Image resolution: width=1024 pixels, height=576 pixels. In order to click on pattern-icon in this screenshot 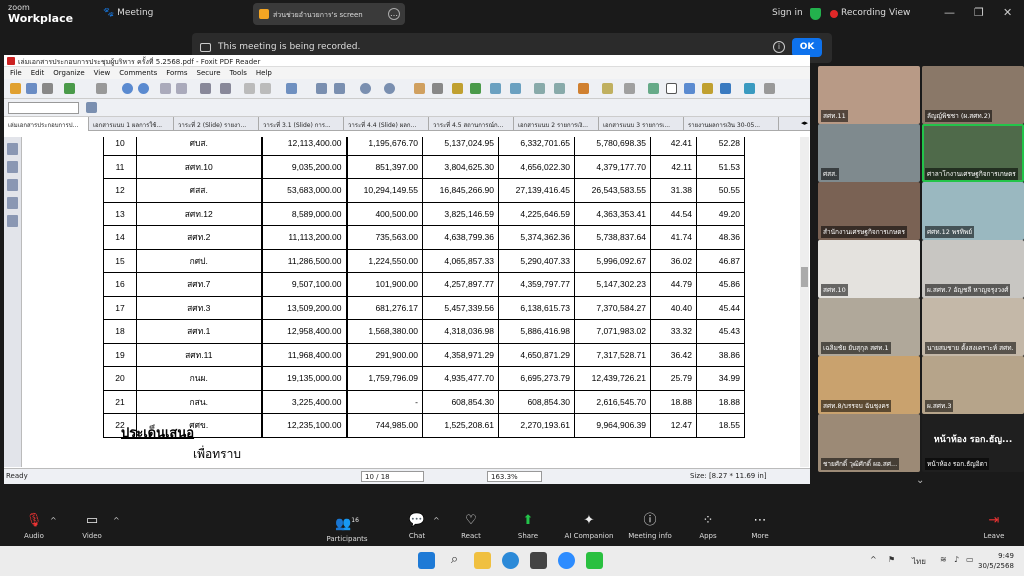, I will do `click(769, 88)`.